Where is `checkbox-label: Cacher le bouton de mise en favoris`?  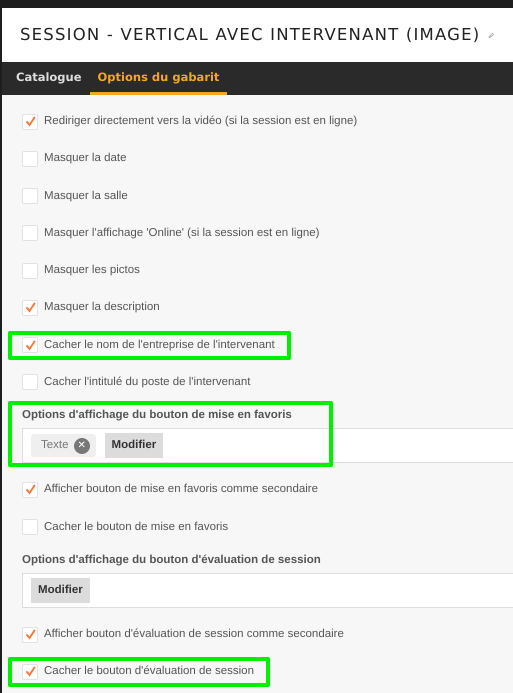 checkbox-label: Cacher le bouton de mise en favoris is located at coordinates (136, 527).